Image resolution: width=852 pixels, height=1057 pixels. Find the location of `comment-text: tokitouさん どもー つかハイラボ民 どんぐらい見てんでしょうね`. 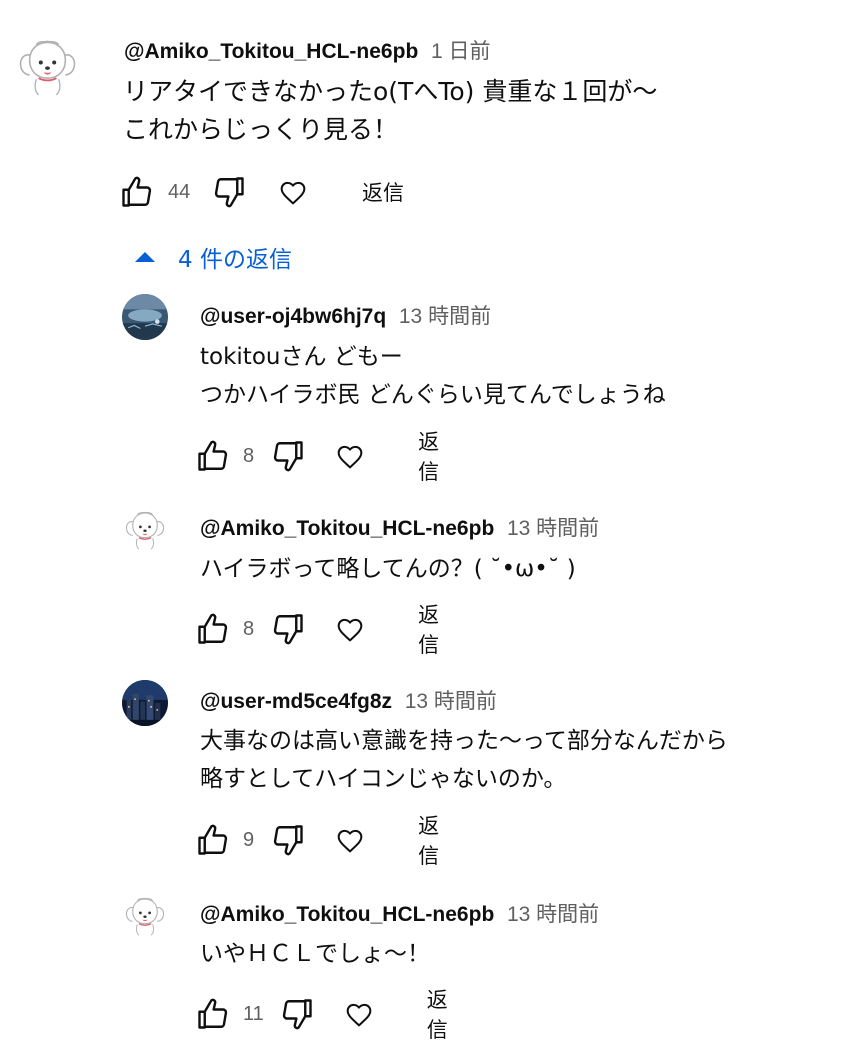

comment-text: tokitouさん どもー つかハイラボ民 どんぐらい見てんでしょうね is located at coordinates (433, 376).